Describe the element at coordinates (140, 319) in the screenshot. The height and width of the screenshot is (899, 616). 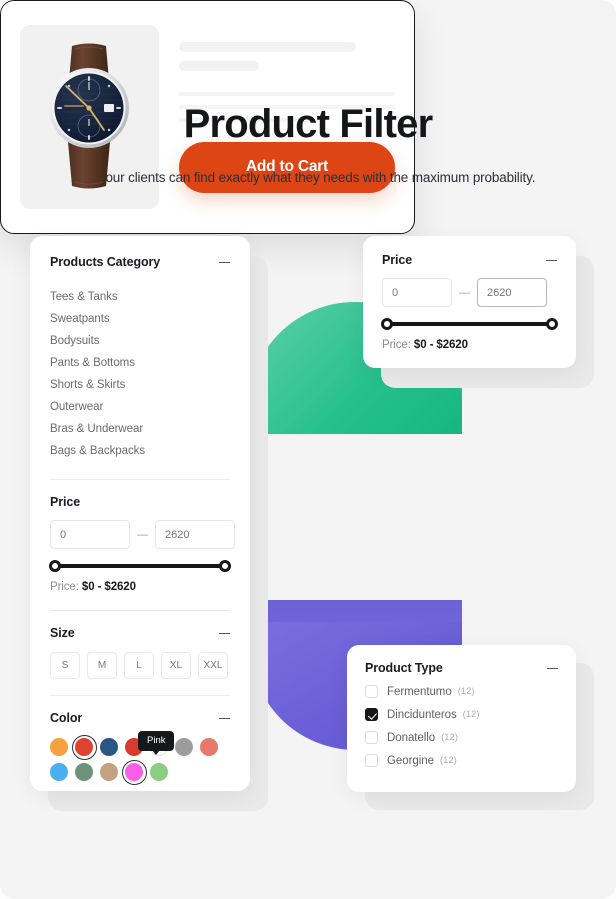
I see `category-item: Sweatpants` at that location.